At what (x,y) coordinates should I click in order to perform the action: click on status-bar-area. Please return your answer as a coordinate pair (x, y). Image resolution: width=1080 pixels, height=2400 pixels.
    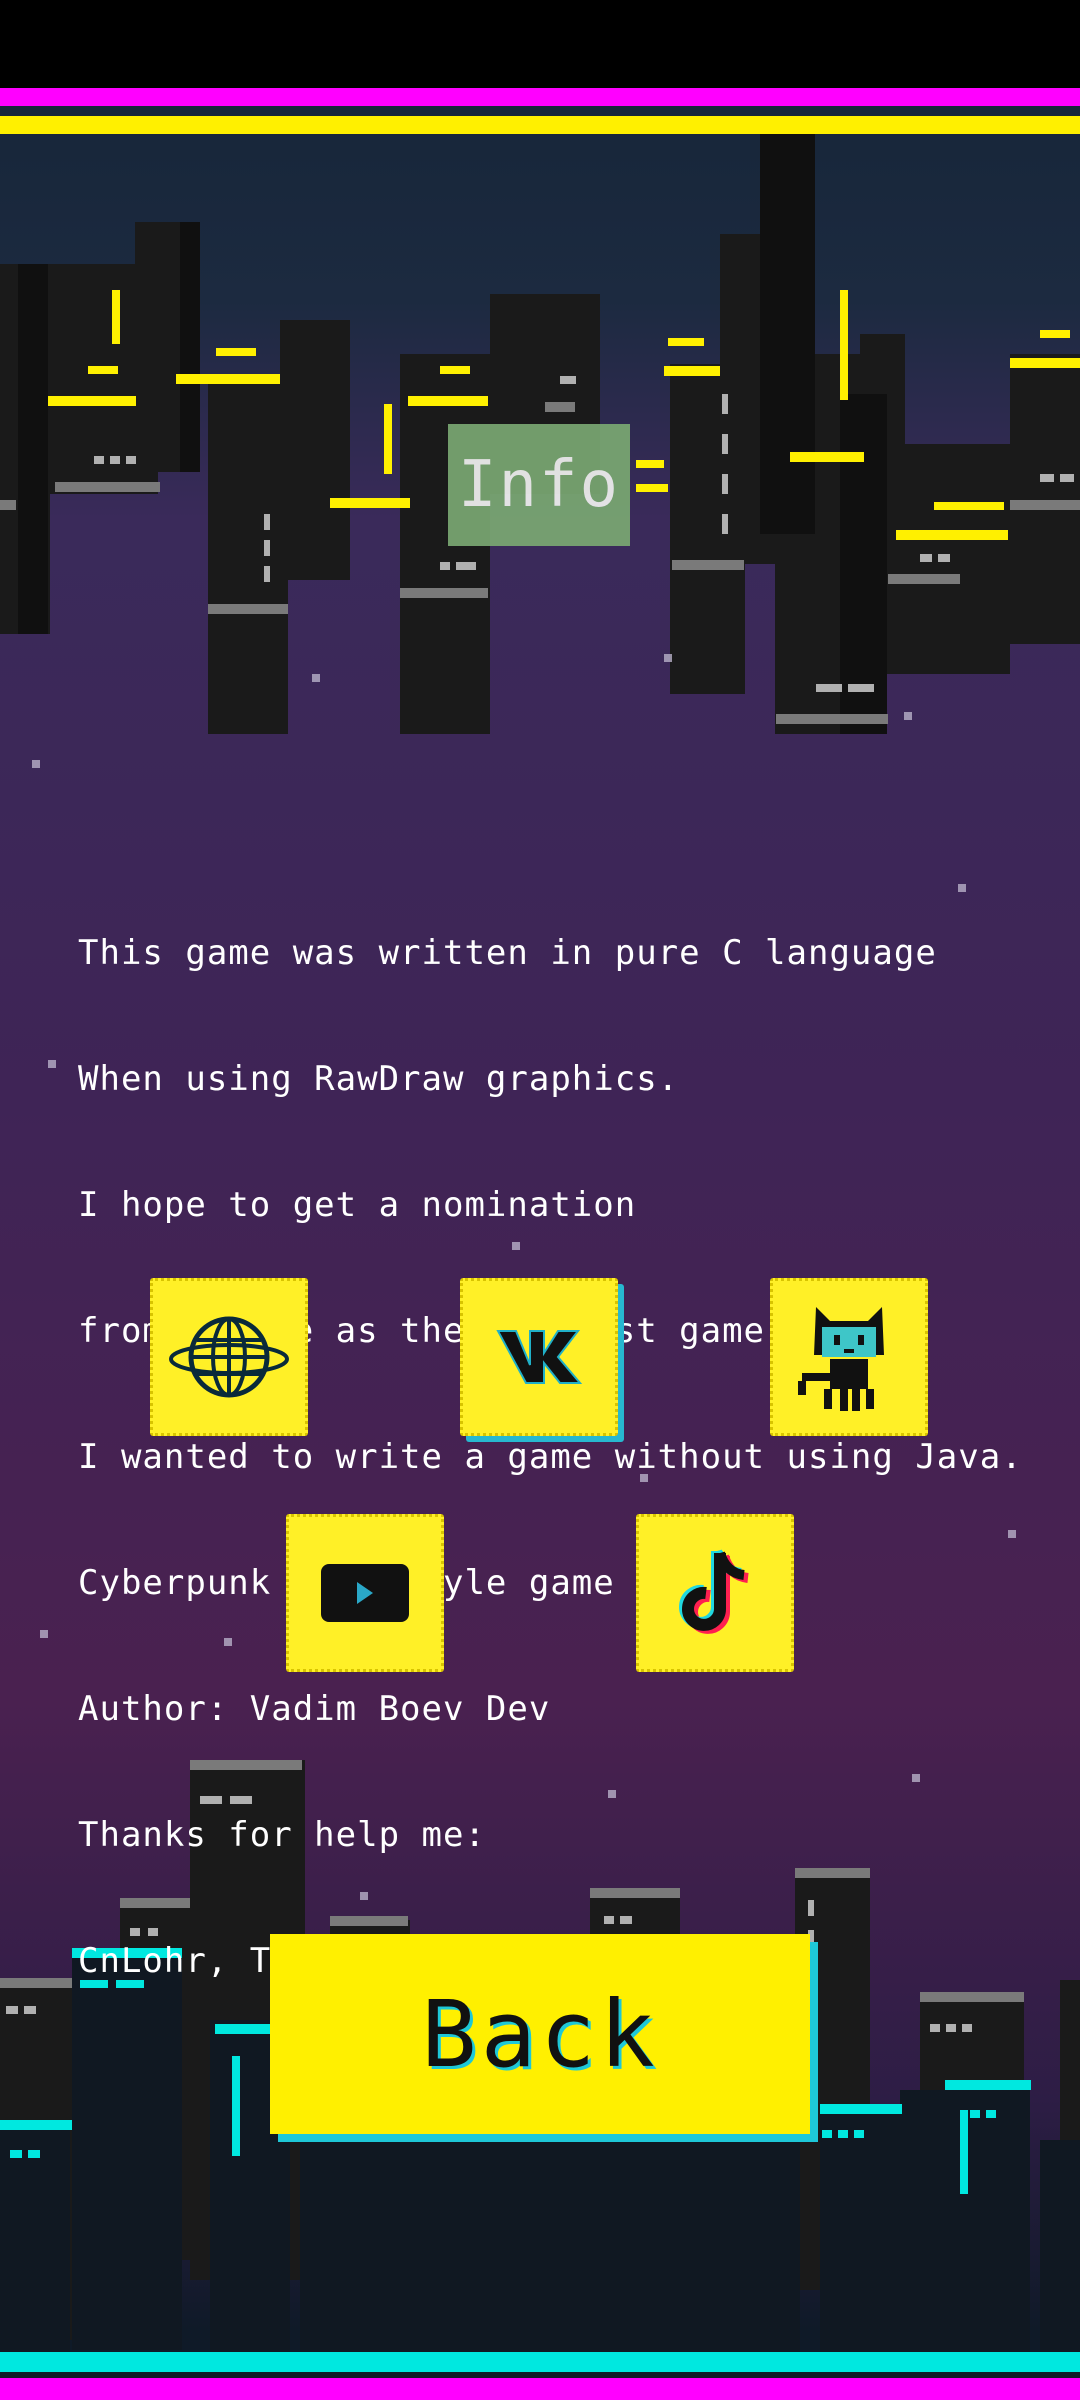
    Looking at the image, I should click on (540, 44).